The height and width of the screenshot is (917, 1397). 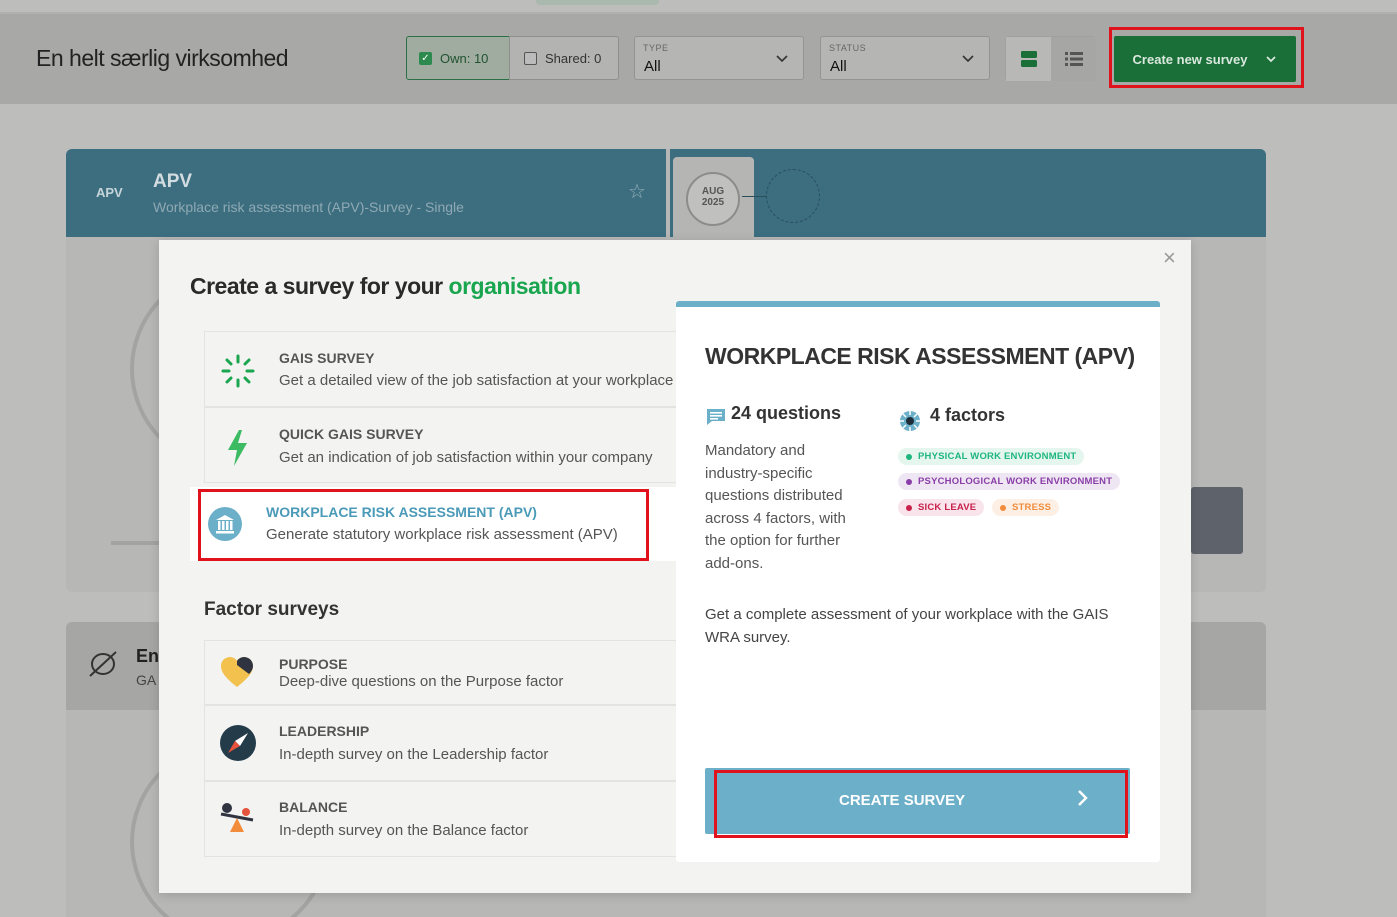 What do you see at coordinates (652, 66) in the screenshot?
I see `type-select-value: All` at bounding box center [652, 66].